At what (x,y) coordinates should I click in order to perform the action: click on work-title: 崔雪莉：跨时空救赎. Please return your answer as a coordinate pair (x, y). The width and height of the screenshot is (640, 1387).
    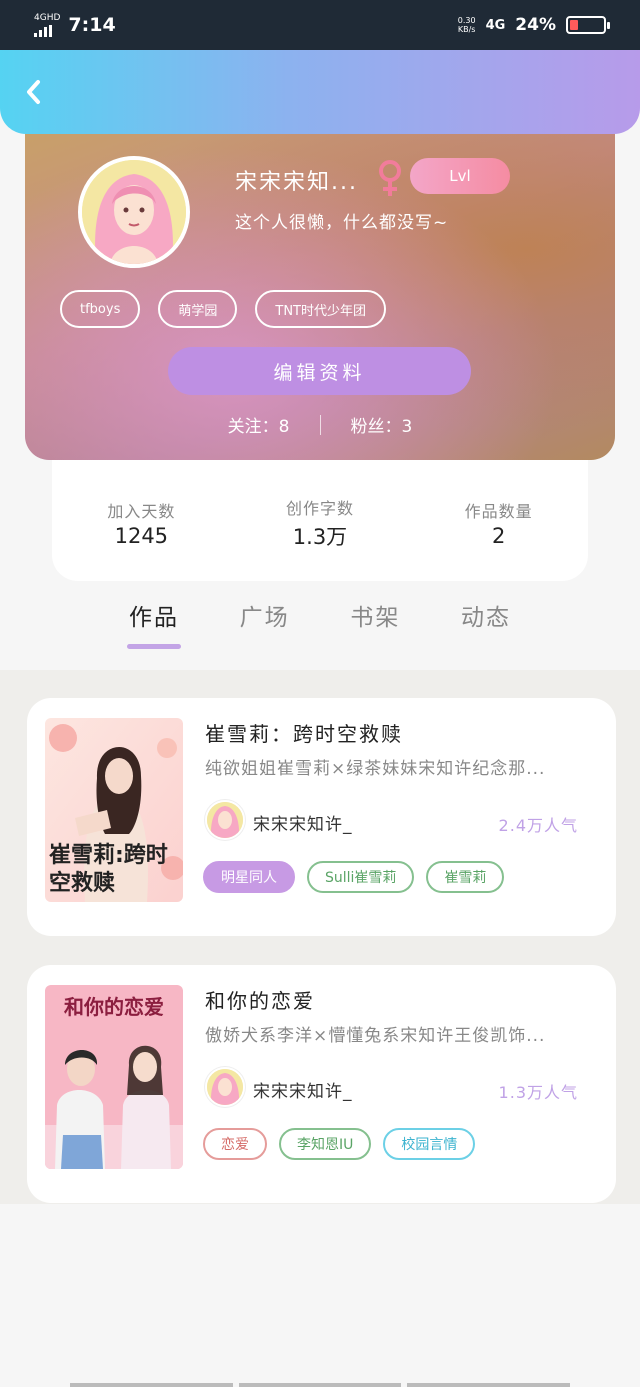
    Looking at the image, I should click on (304, 732).